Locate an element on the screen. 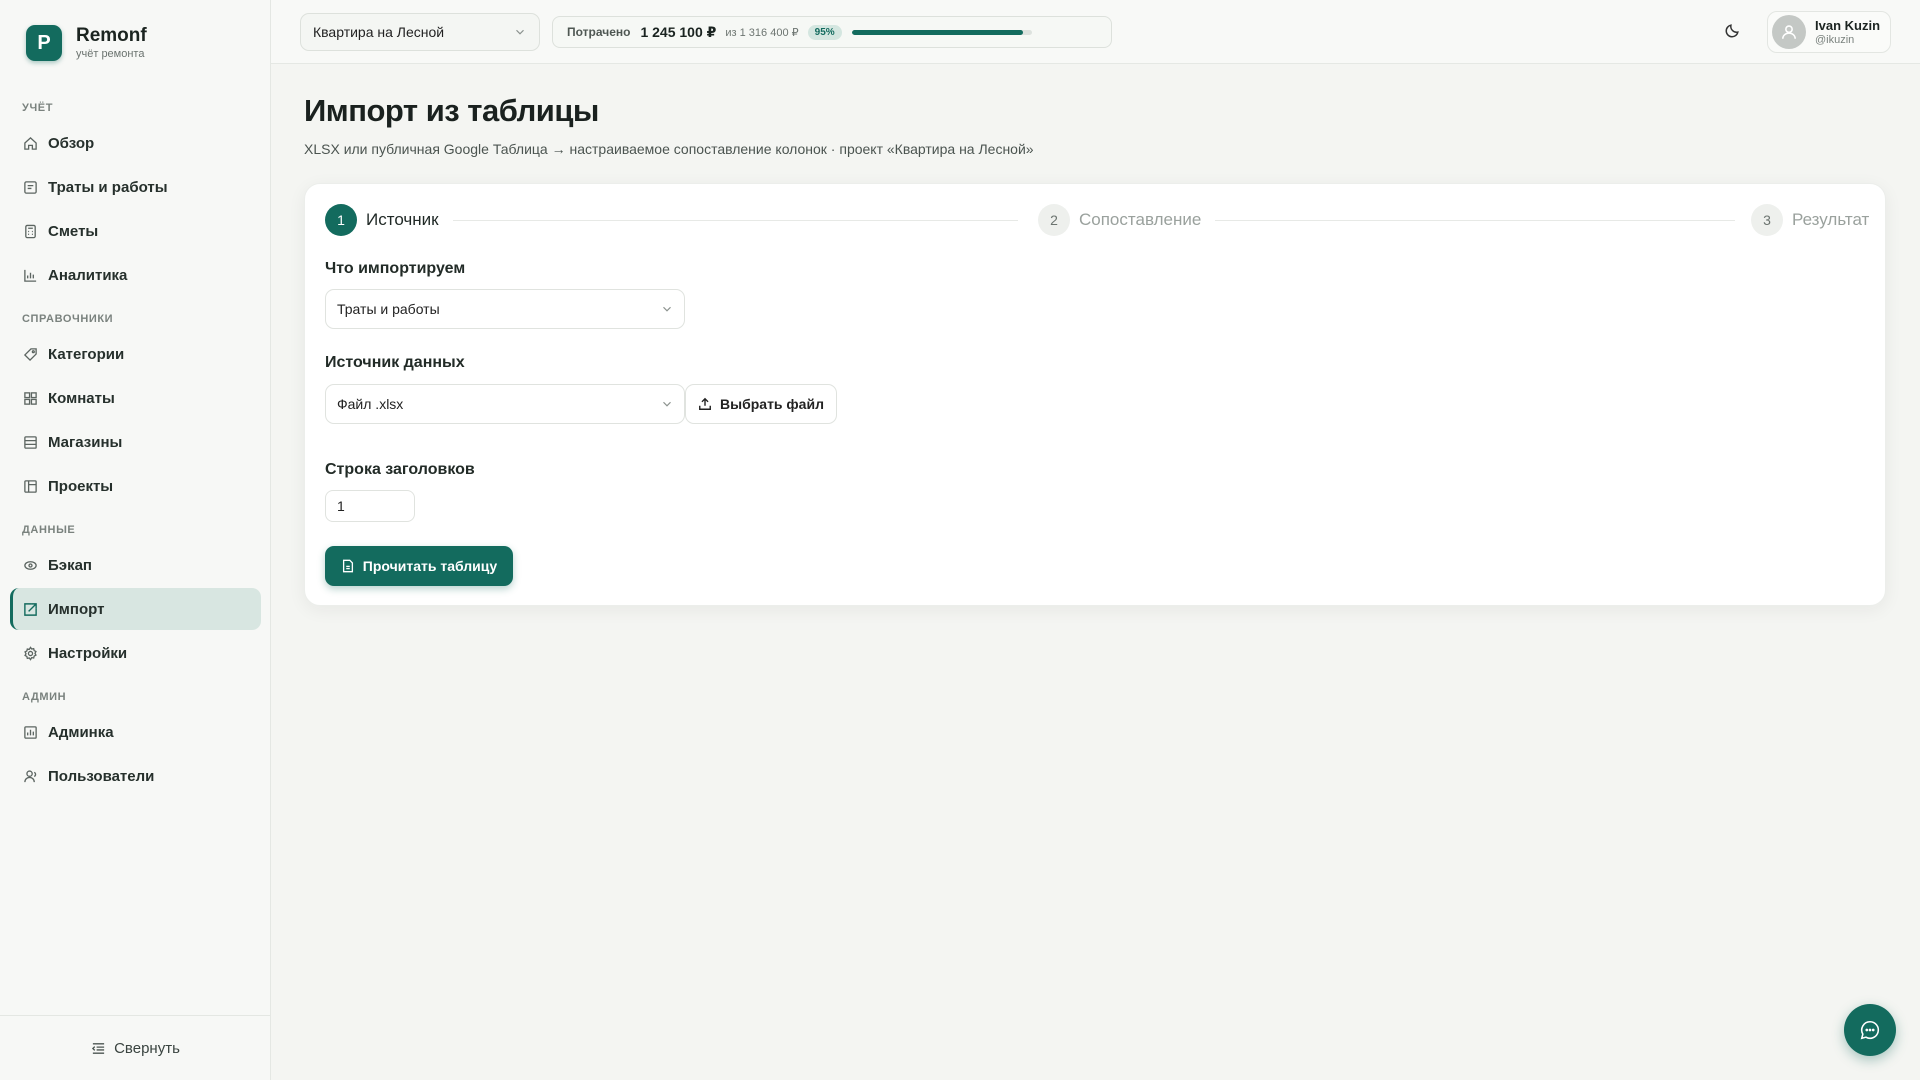  gear-icon is located at coordinates (30, 653).